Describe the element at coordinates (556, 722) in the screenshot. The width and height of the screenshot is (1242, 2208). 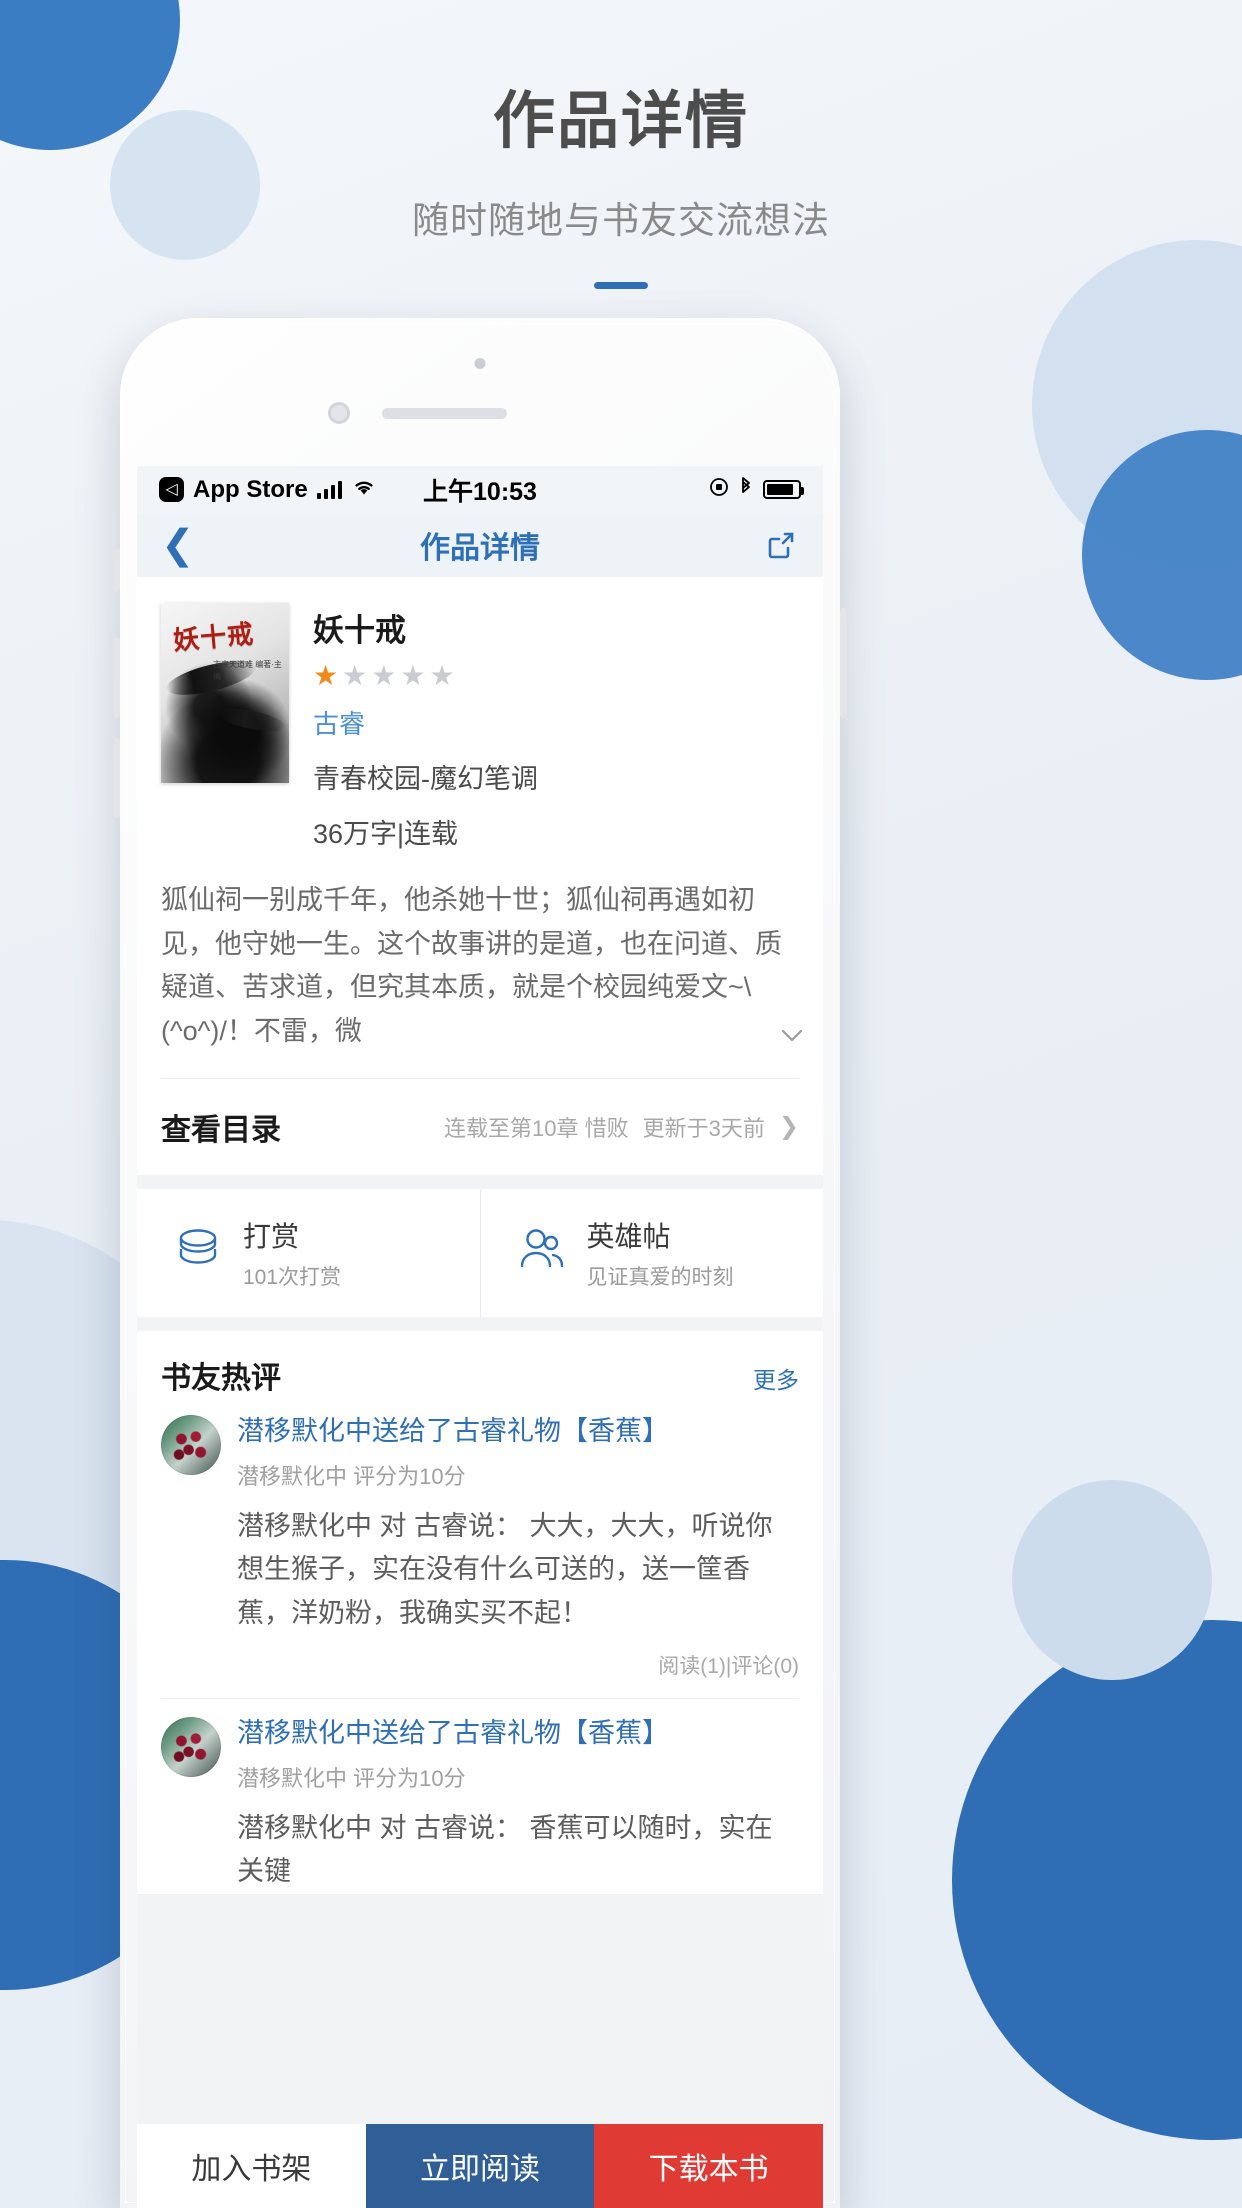
I see `book-author-link: 古睿` at that location.